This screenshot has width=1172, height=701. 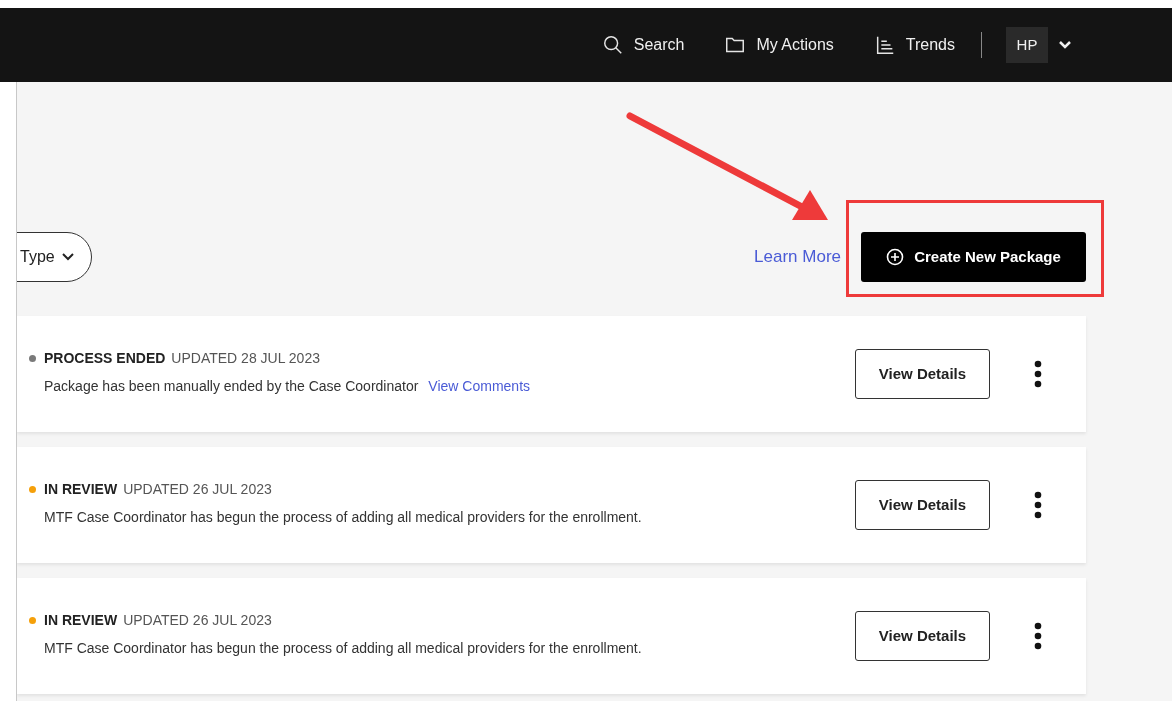 What do you see at coordinates (54, 257) in the screenshot?
I see `type-filter: Type` at bounding box center [54, 257].